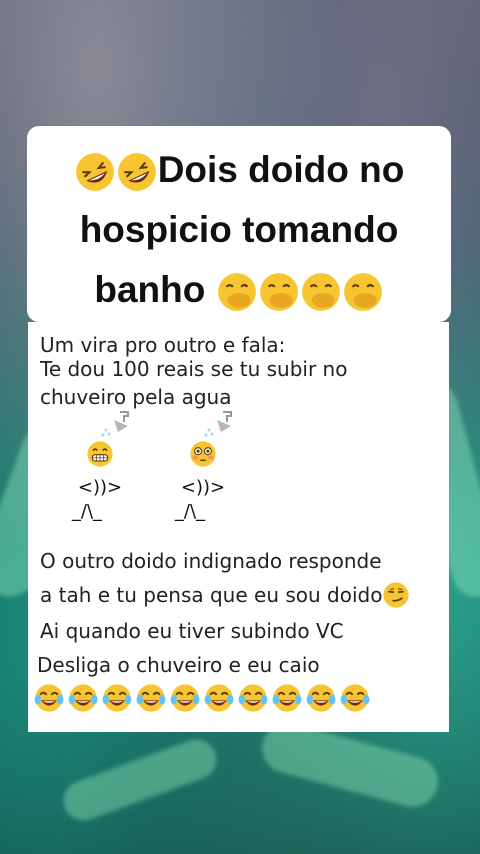  I want to click on joke-line-3: chuveiro pela agua, so click(136, 397).